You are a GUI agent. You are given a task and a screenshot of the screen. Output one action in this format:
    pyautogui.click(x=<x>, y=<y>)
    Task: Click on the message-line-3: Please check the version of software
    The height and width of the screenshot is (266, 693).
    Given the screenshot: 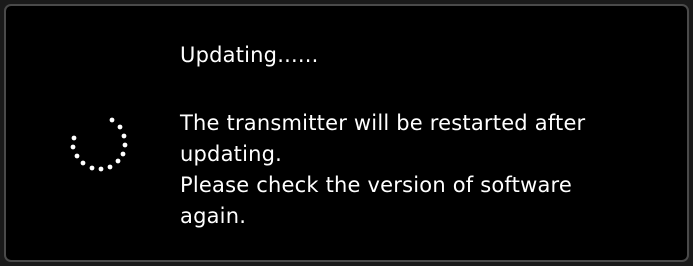 What is the action you would take?
    pyautogui.click(x=376, y=185)
    